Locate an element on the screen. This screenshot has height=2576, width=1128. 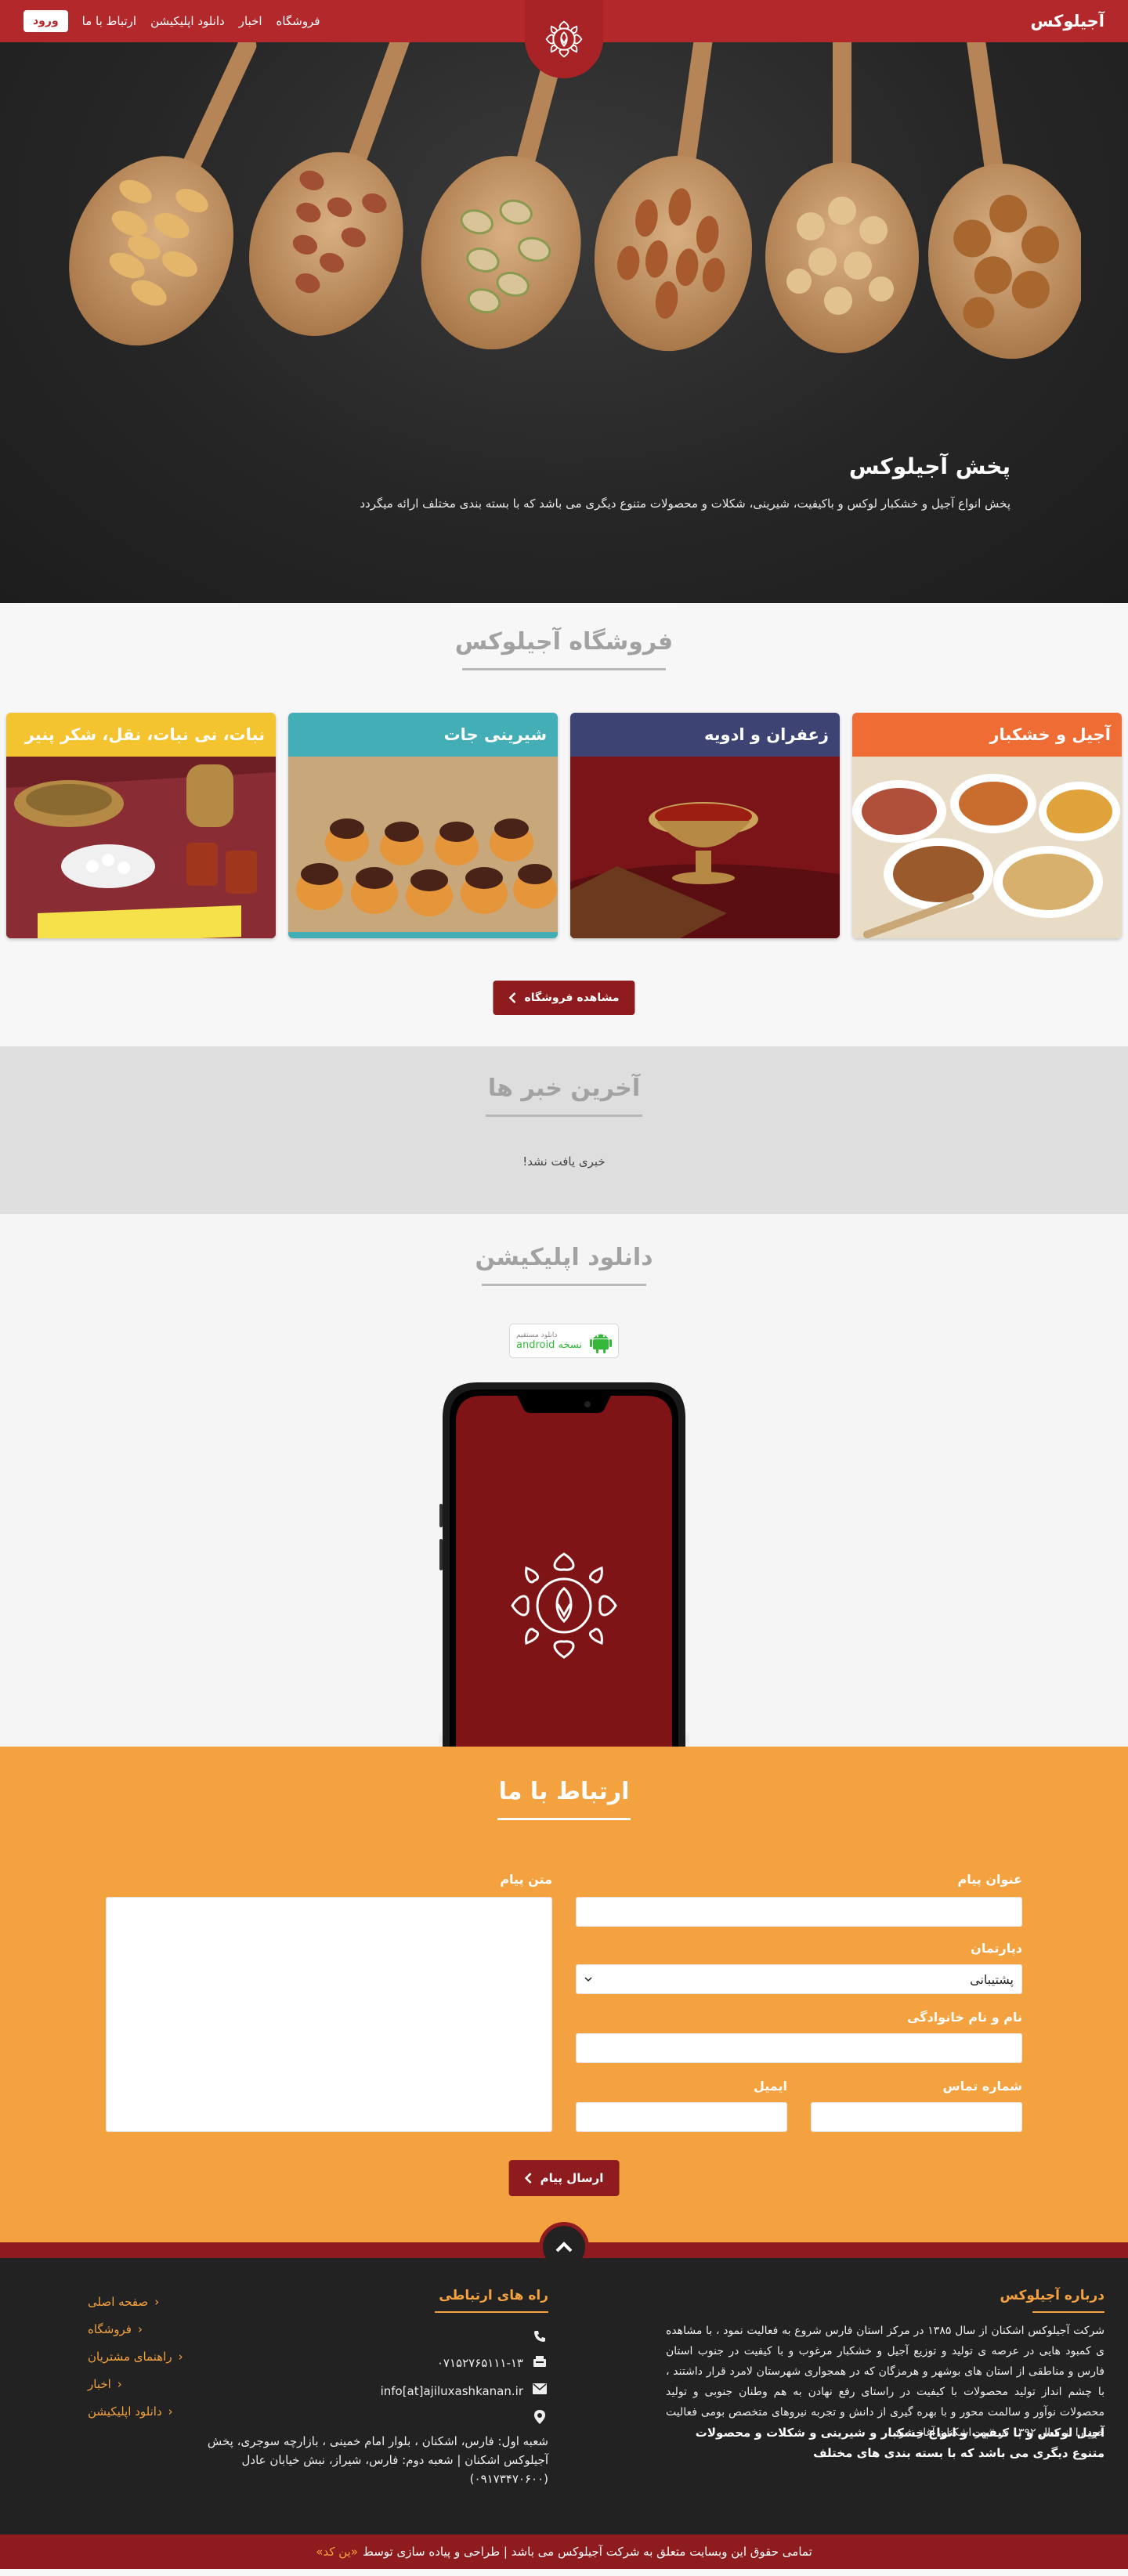
category-title: آجیل و خشکبار is located at coordinates (987, 735).